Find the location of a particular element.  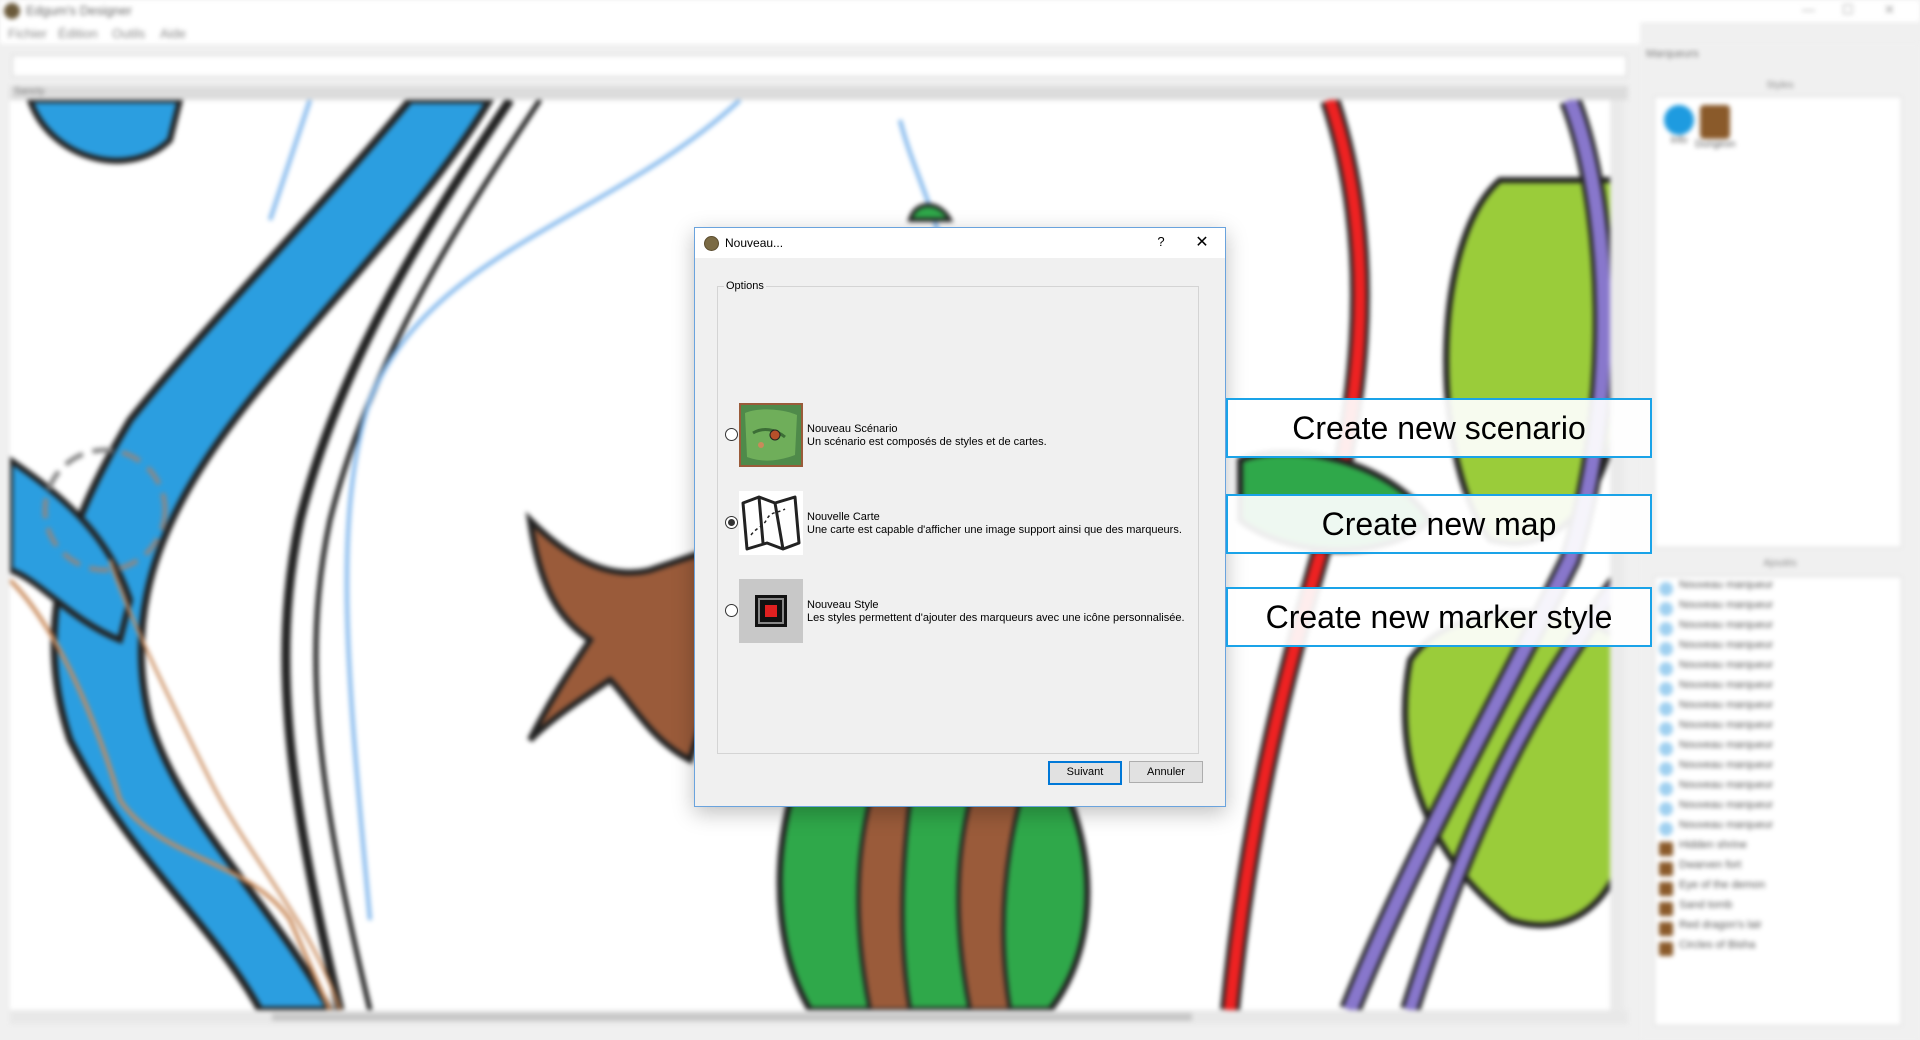

menu-aide: Aide is located at coordinates (173, 33).